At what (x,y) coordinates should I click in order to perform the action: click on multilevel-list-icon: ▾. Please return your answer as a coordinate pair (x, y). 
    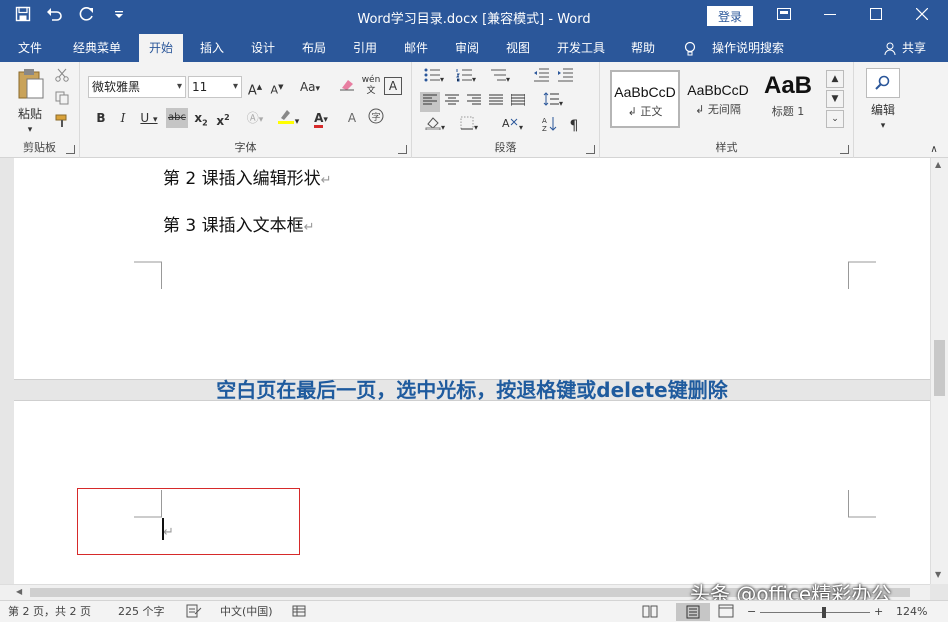
    Looking at the image, I should click on (500, 78).